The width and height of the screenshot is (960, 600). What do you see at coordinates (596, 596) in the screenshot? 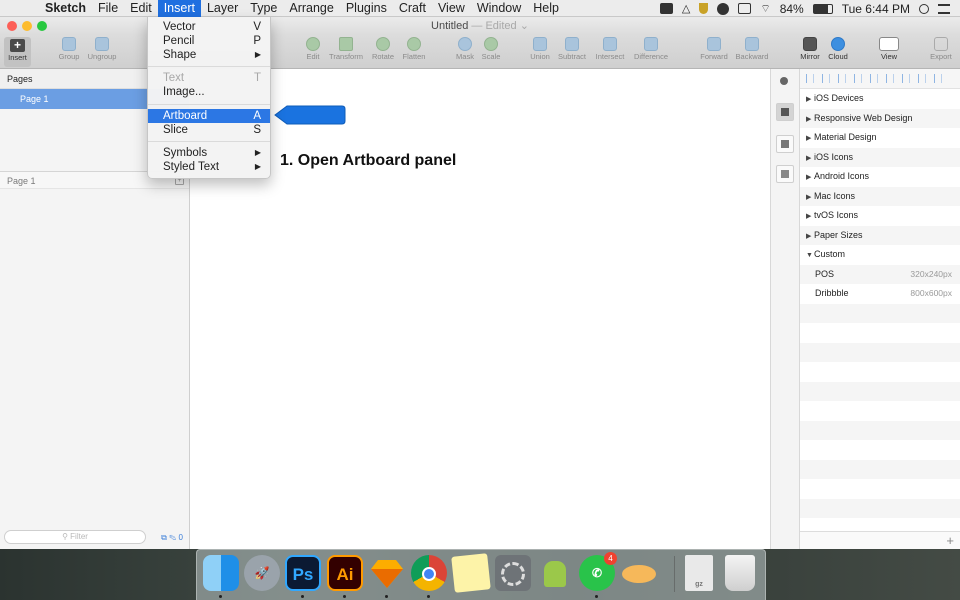
I see `running-indicator` at bounding box center [596, 596].